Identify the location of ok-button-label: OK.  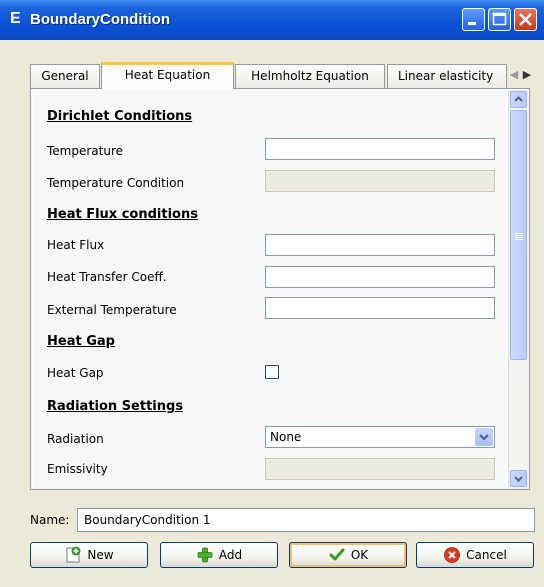
(359, 555).